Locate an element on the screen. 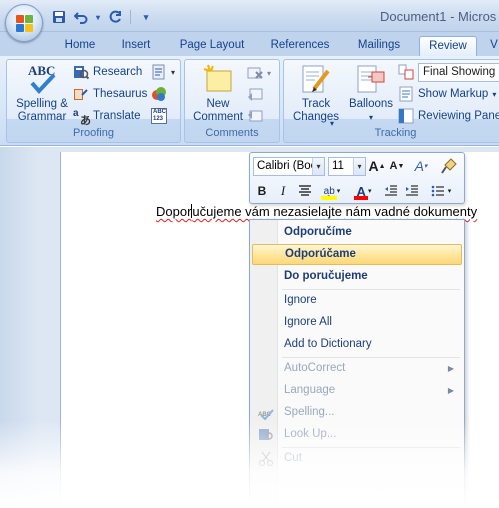 This screenshot has height=508, width=499. research-button: Research is located at coordinates (107, 72).